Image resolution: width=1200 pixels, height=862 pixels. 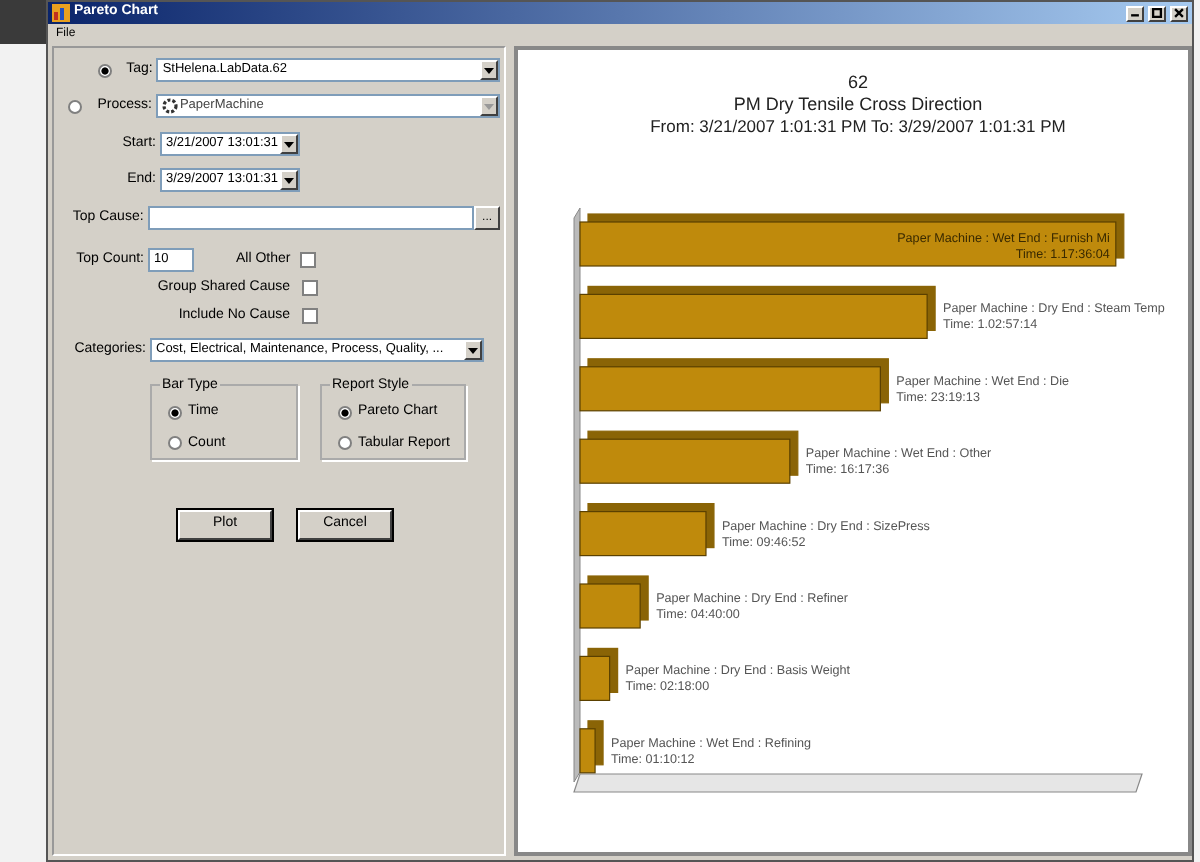 I want to click on close-icon, so click(x=1179, y=13).